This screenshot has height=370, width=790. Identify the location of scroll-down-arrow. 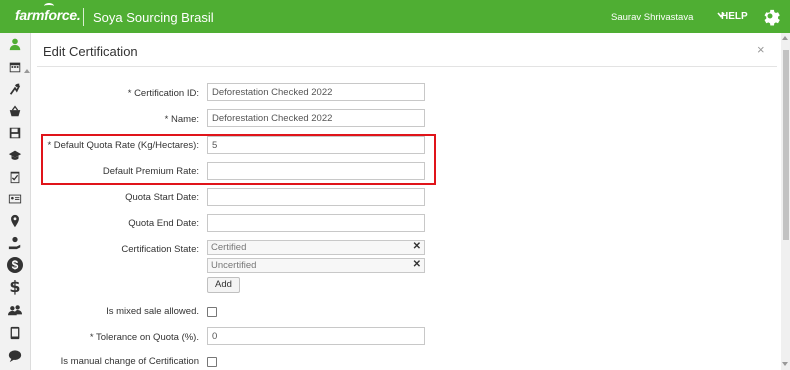
(785, 364).